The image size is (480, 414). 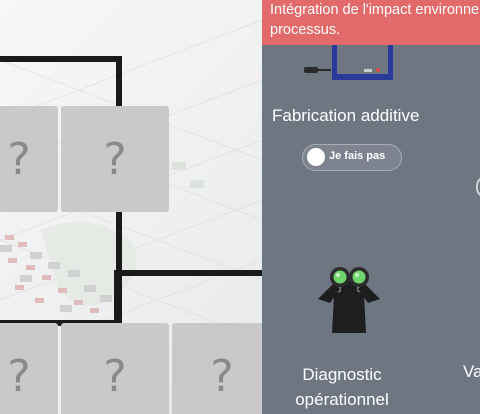 I want to click on practice-toggle: Je fais pas, so click(x=352, y=157).